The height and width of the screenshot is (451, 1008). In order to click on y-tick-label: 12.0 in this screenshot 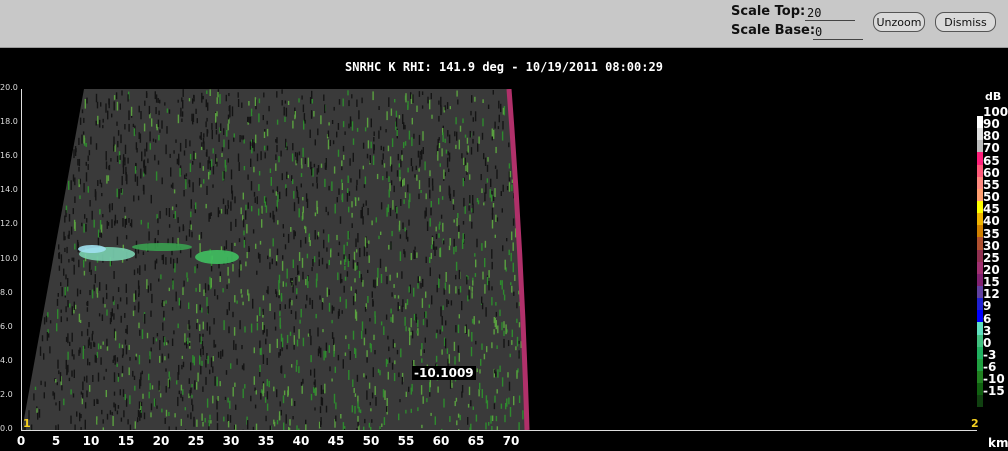, I will do `click(9, 224)`.